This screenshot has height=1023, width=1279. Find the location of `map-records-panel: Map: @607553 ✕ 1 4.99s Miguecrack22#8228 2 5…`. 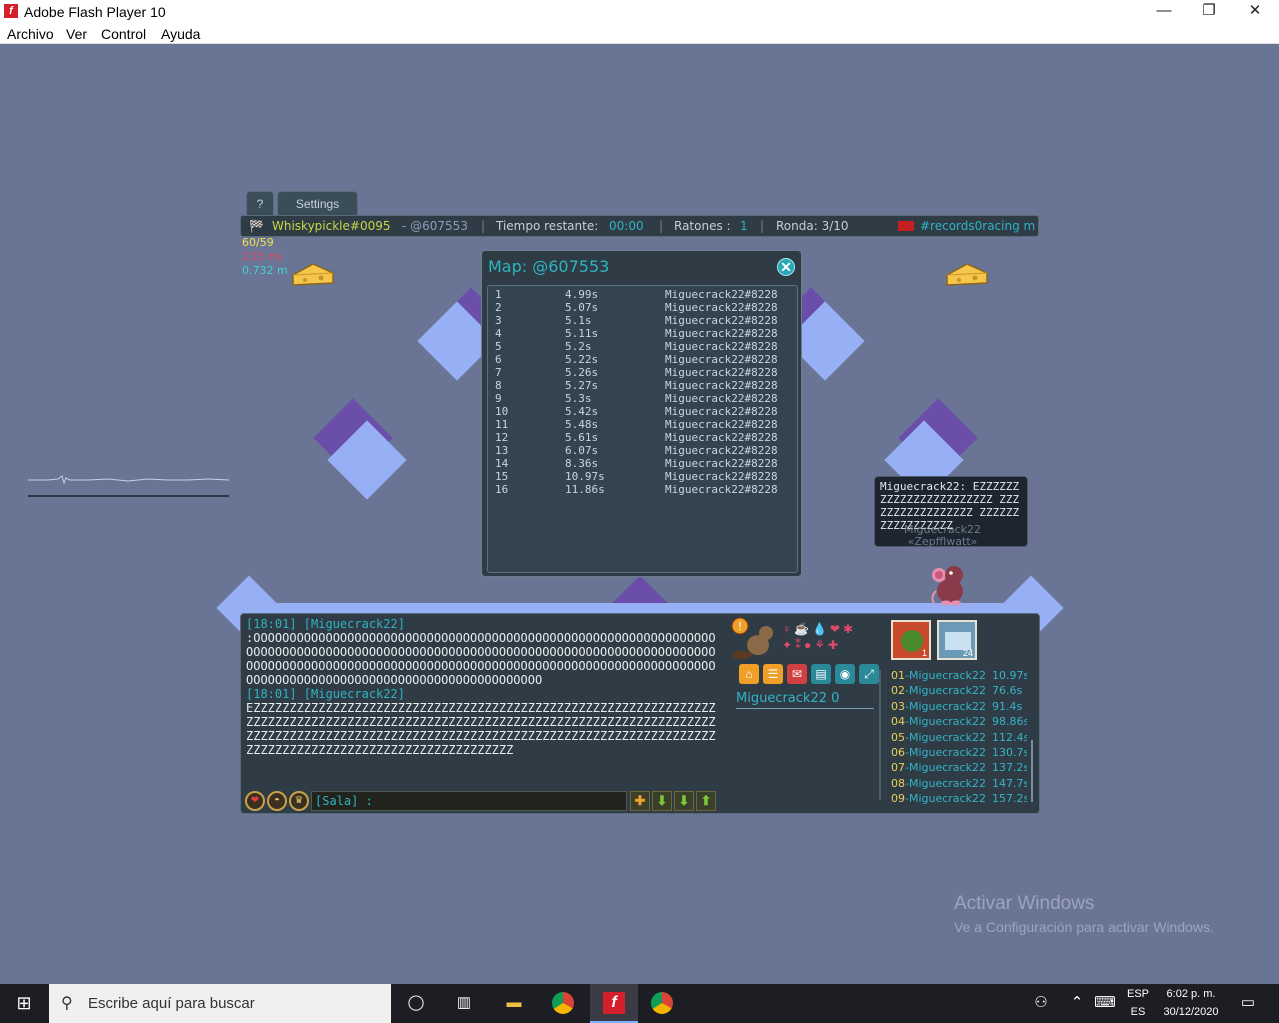

map-records-panel: Map: @607553 ✕ 1 4.99s Miguecrack22#8228 2 5… is located at coordinates (641, 413).